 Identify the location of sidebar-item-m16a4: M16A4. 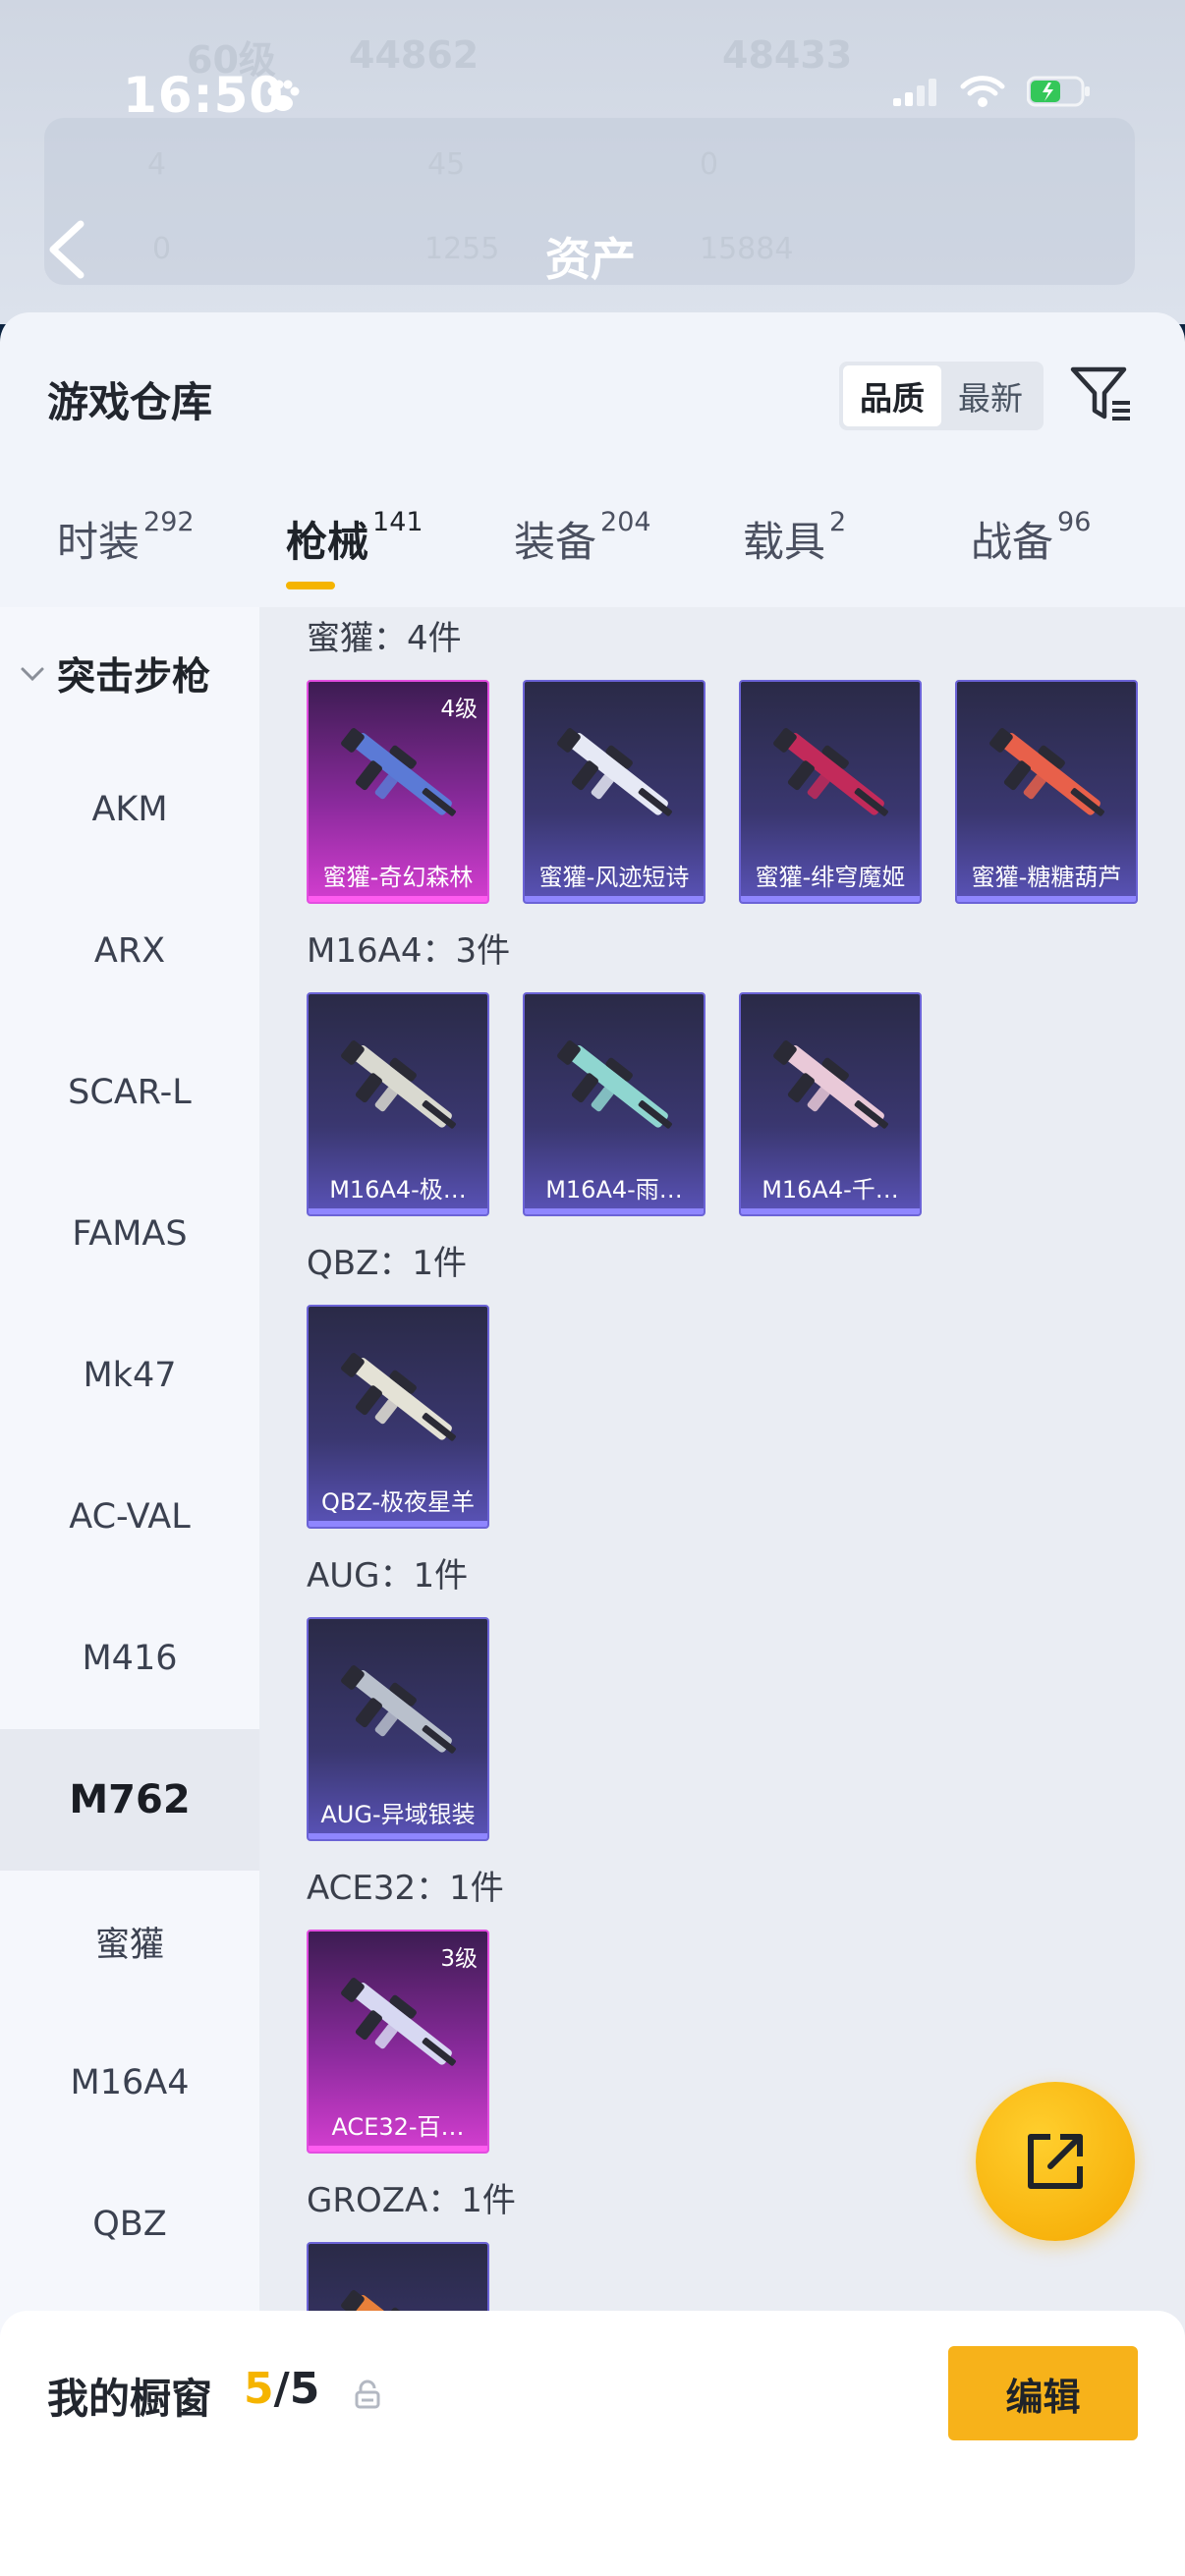
(130, 2083).